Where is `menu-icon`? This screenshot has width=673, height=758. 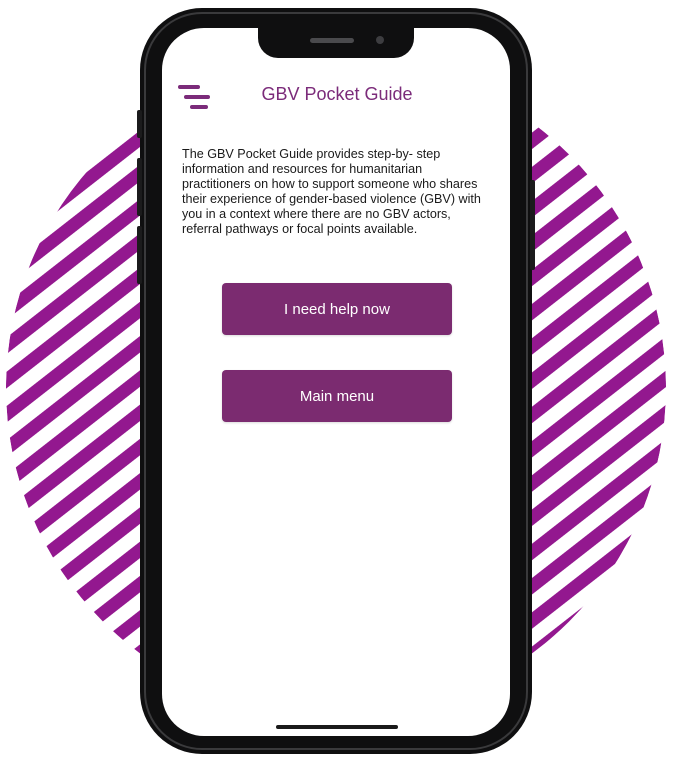 menu-icon is located at coordinates (195, 97).